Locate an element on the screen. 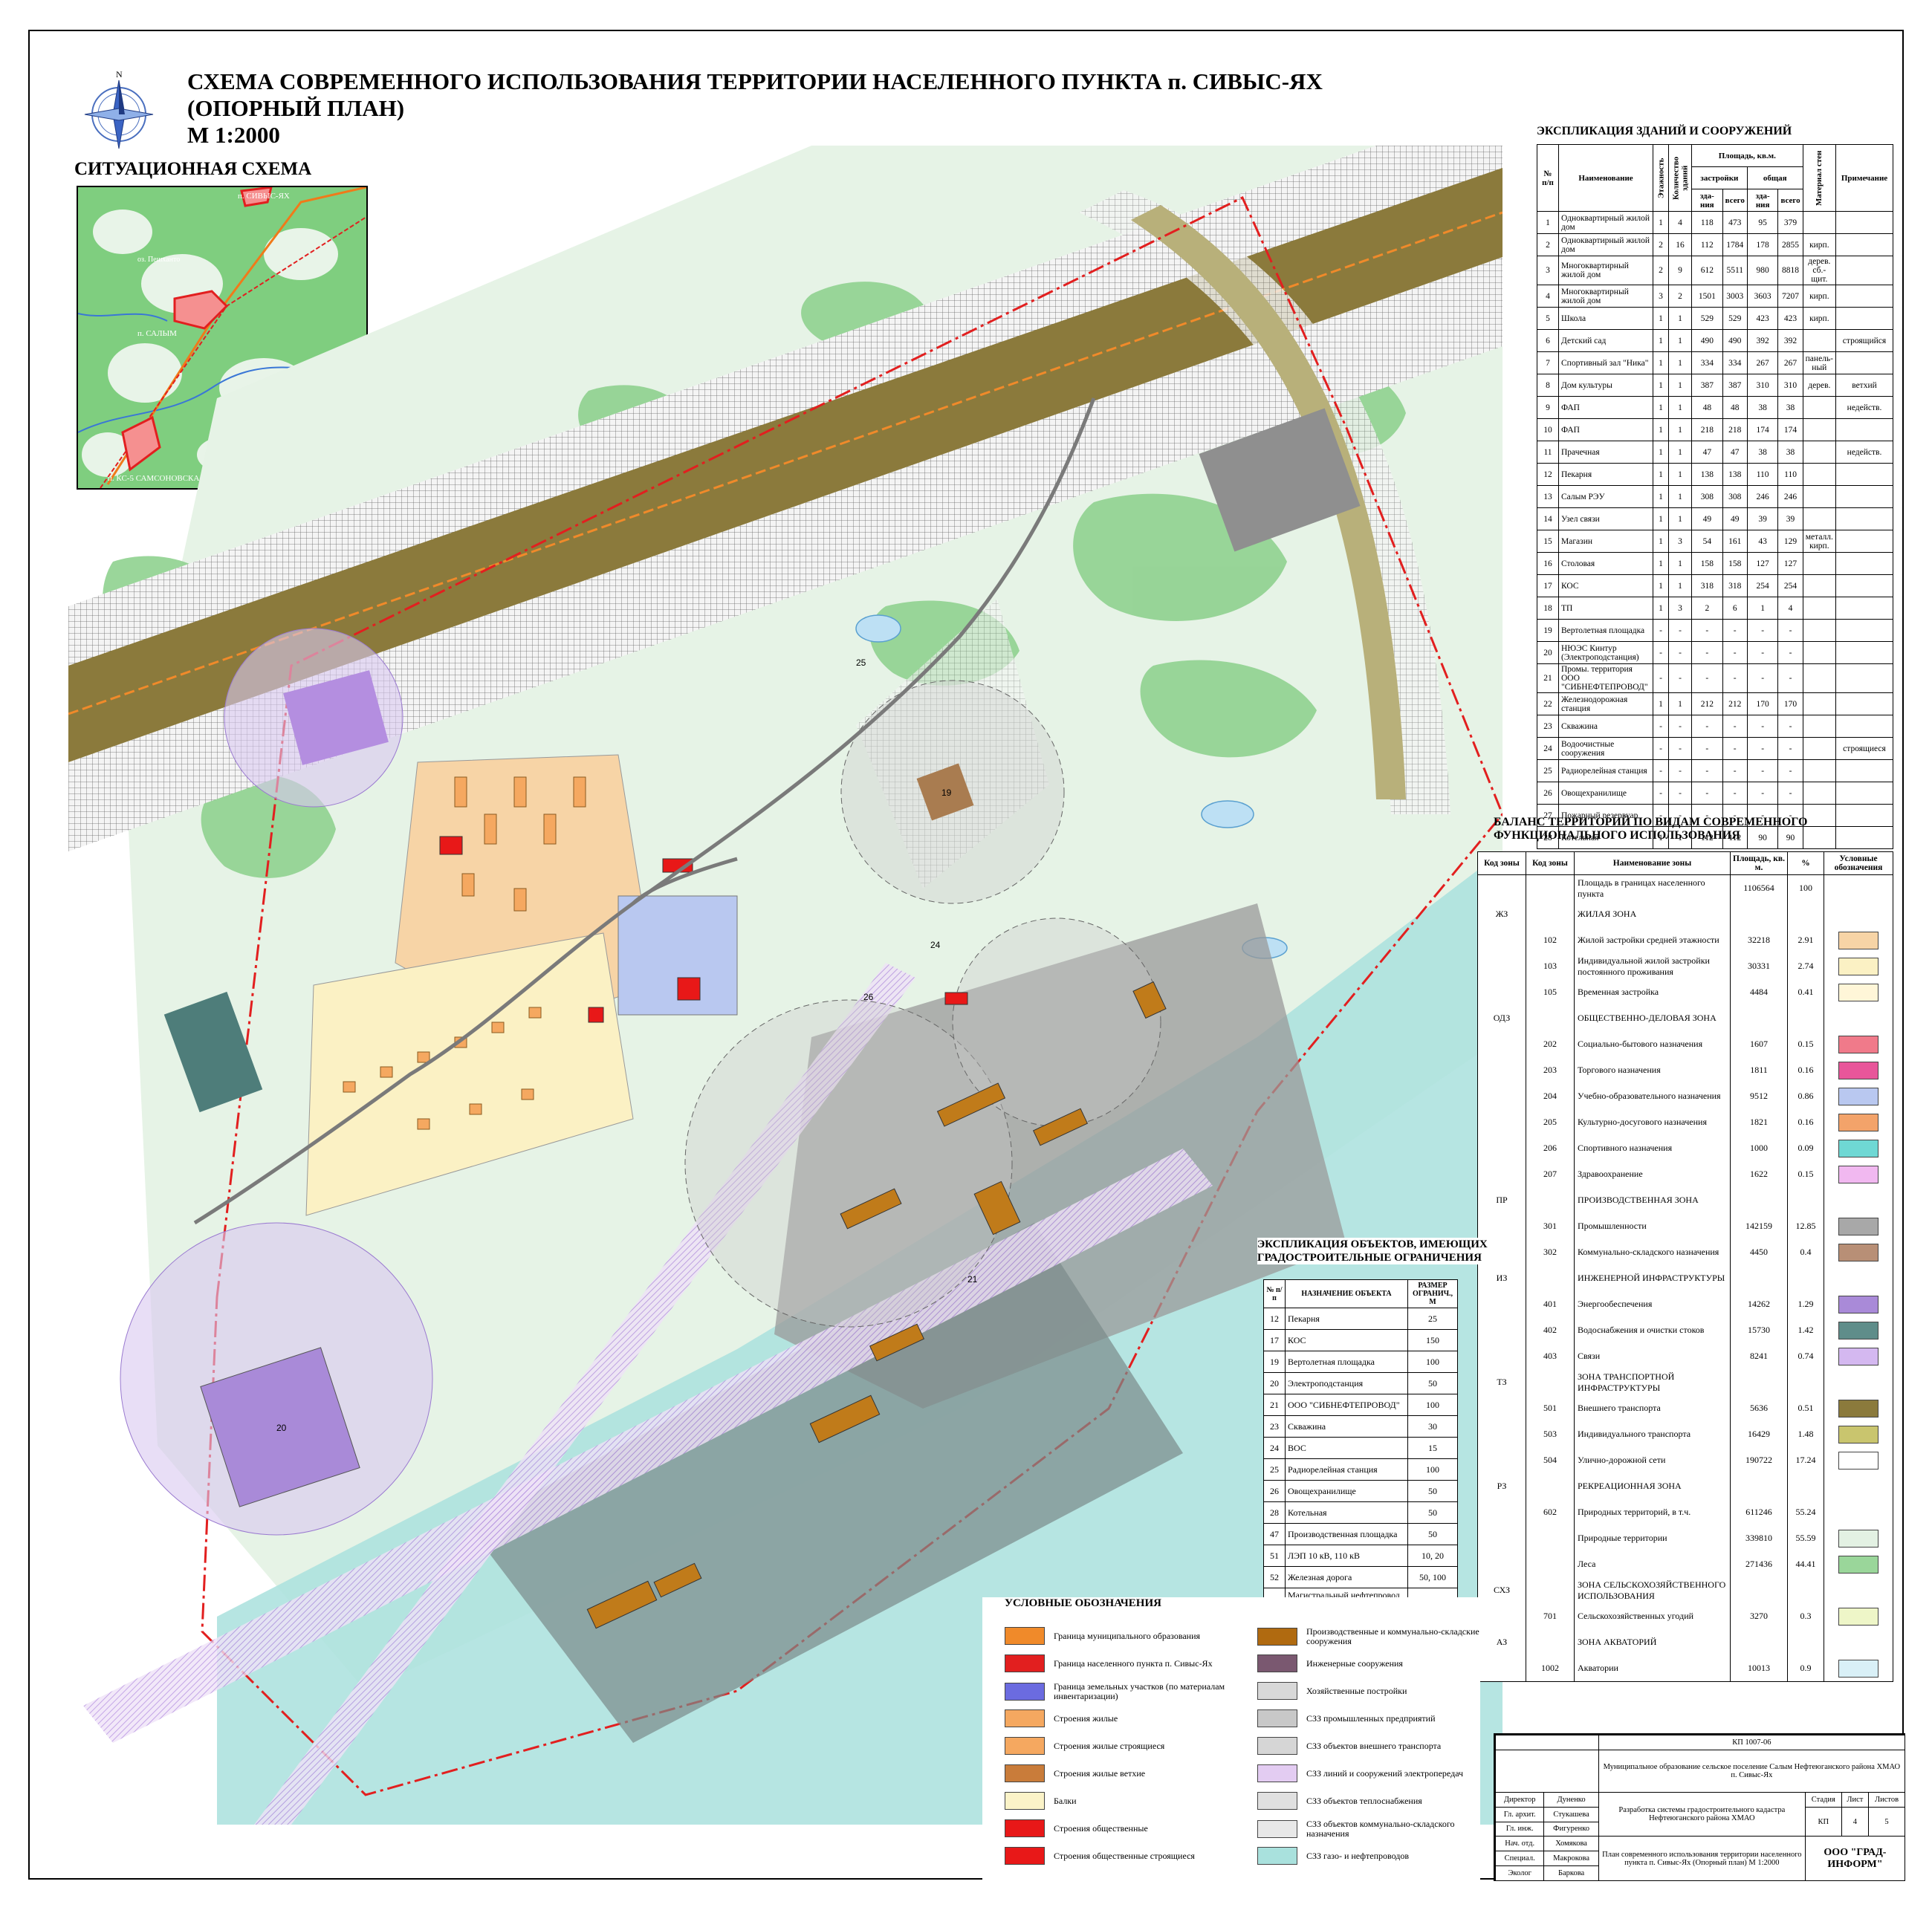 This screenshot has width=1932, height=1916. objects-cell: Овощехранилище is located at coordinates (1346, 1491).